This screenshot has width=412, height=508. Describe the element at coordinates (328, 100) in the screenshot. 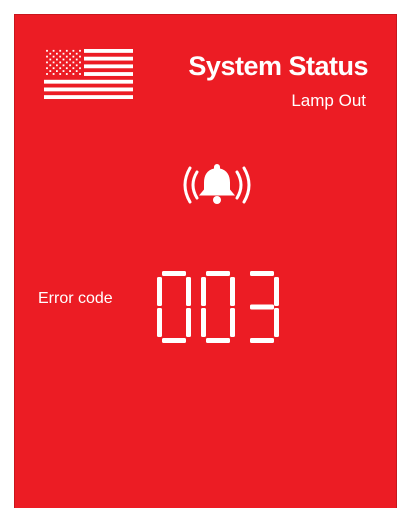

I see `status-message: Lamp Out` at that location.